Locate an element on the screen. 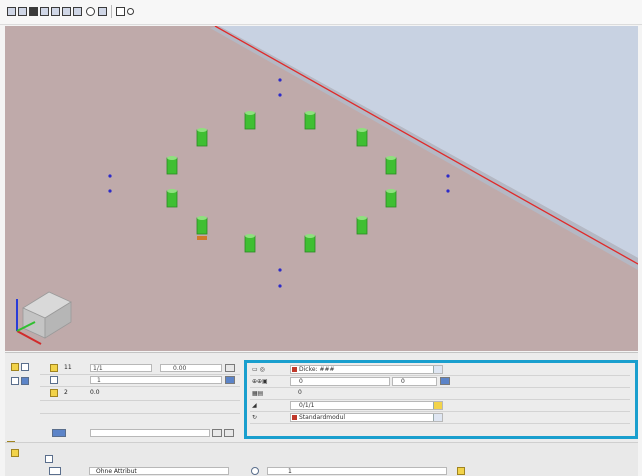 The image size is (642, 476). grid-icon is located at coordinates (77, 11).